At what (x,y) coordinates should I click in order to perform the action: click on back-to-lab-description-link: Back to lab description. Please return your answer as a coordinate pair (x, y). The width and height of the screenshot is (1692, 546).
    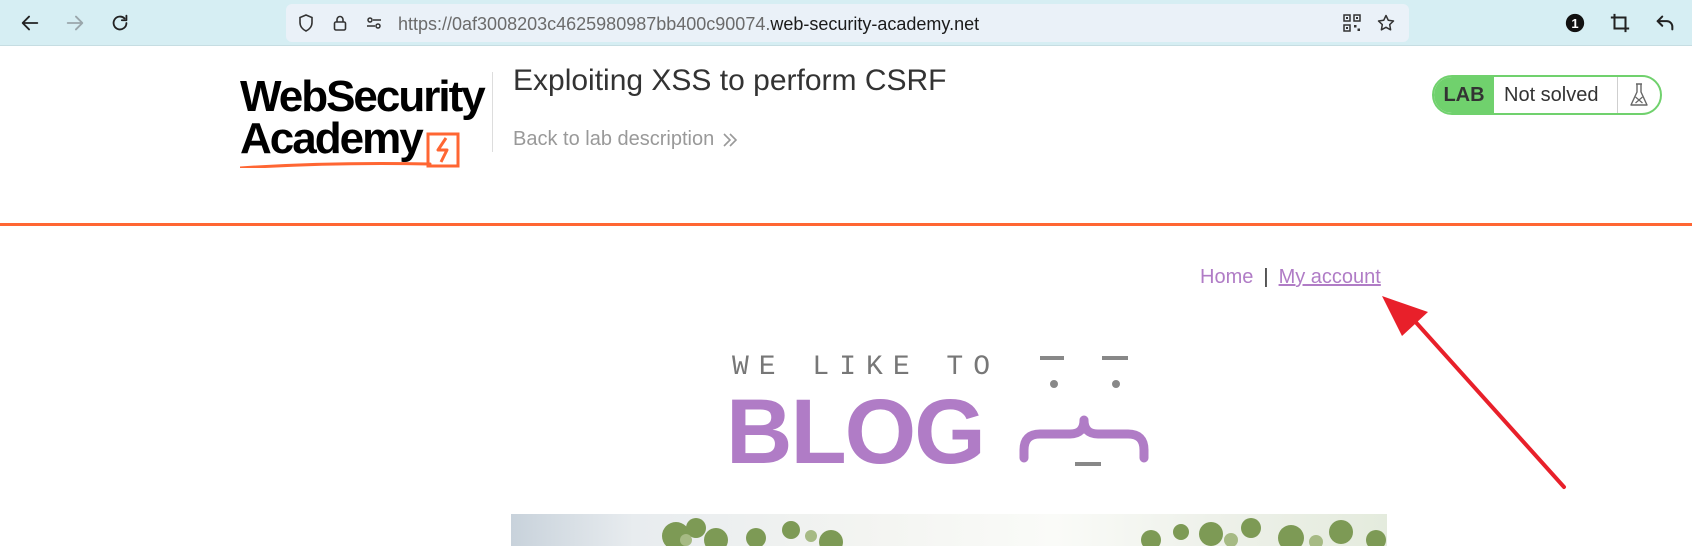
    Looking at the image, I should click on (625, 139).